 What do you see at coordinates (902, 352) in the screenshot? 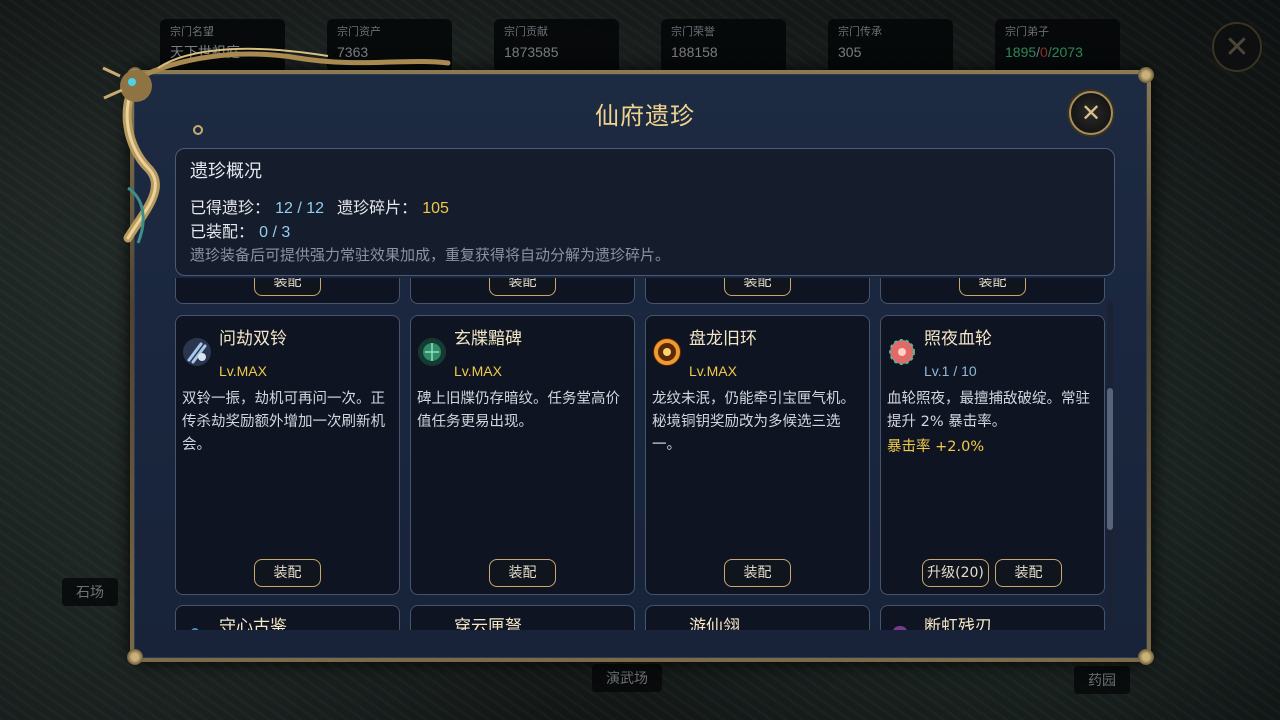
I see `wheel-icon` at bounding box center [902, 352].